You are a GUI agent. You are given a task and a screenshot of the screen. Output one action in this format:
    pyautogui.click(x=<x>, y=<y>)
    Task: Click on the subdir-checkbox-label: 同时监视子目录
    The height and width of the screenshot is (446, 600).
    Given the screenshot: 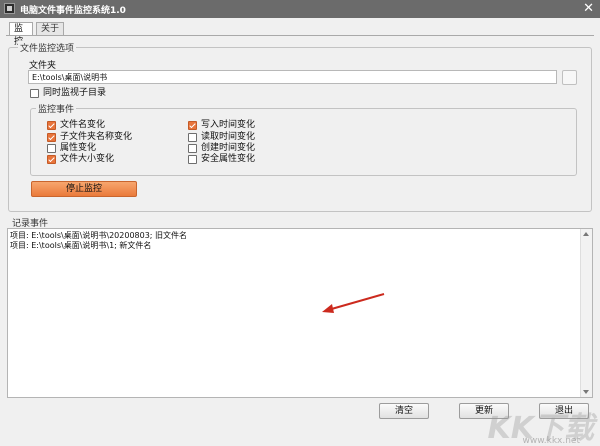 What is the action you would take?
    pyautogui.click(x=75, y=93)
    